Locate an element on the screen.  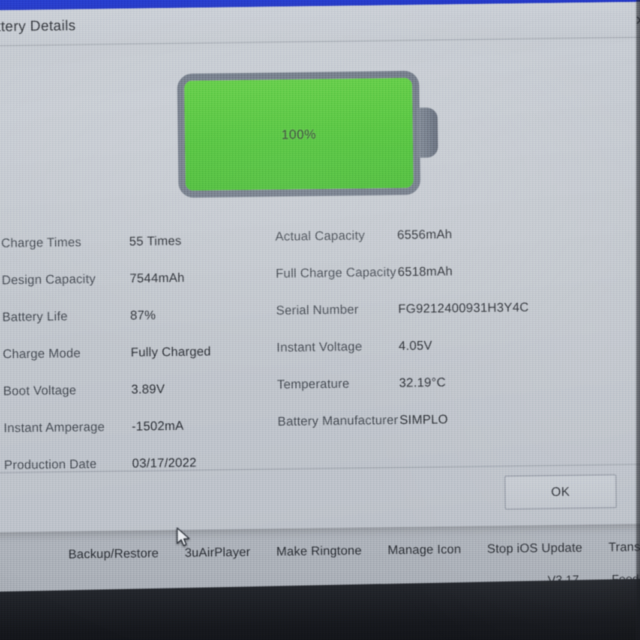
detail-value: Fully Charged is located at coordinates (171, 351).